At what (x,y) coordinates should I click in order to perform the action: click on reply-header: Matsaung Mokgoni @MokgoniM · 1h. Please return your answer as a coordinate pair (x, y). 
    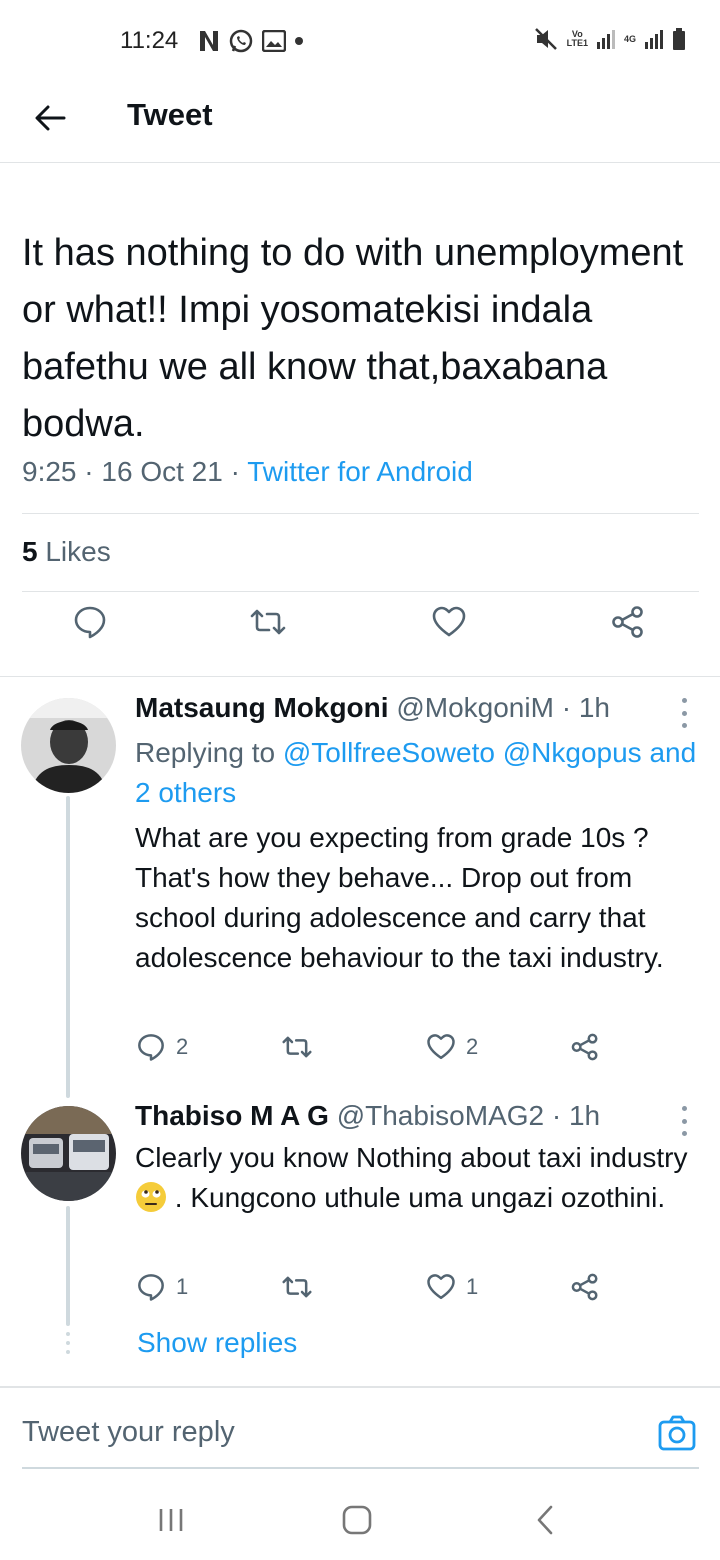
    Looking at the image, I should click on (372, 708).